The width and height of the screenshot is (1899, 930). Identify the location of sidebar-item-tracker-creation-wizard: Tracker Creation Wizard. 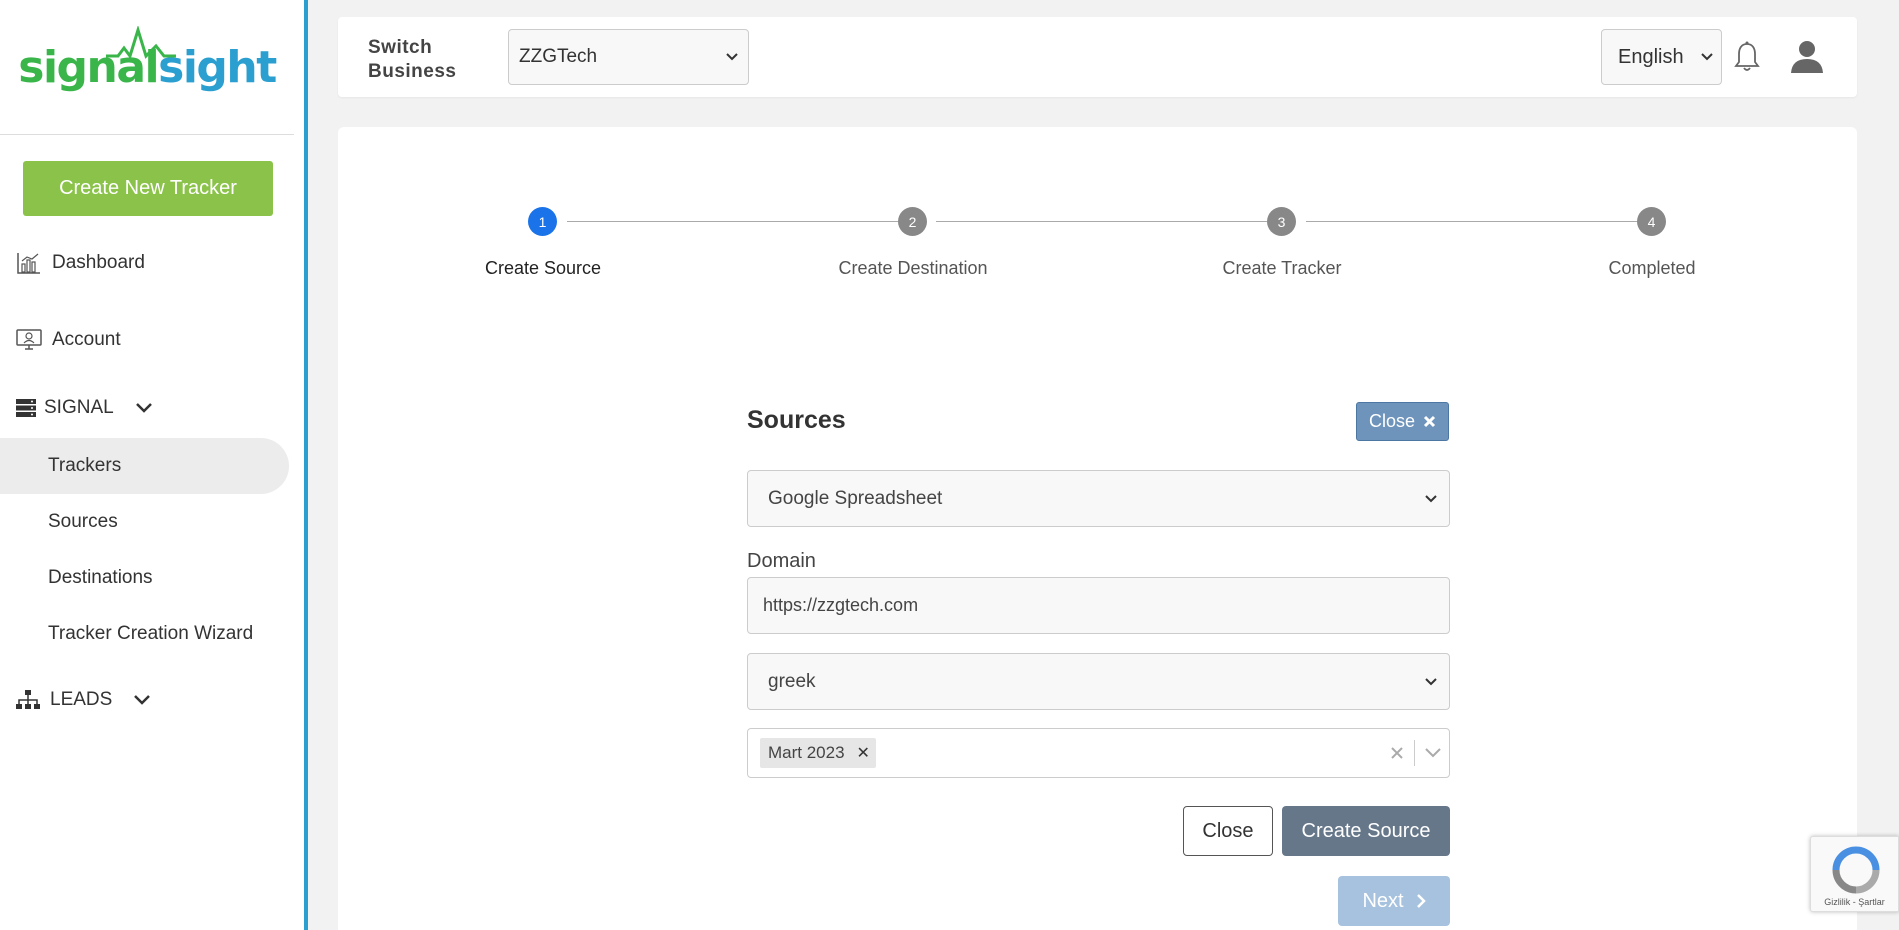
(150, 634).